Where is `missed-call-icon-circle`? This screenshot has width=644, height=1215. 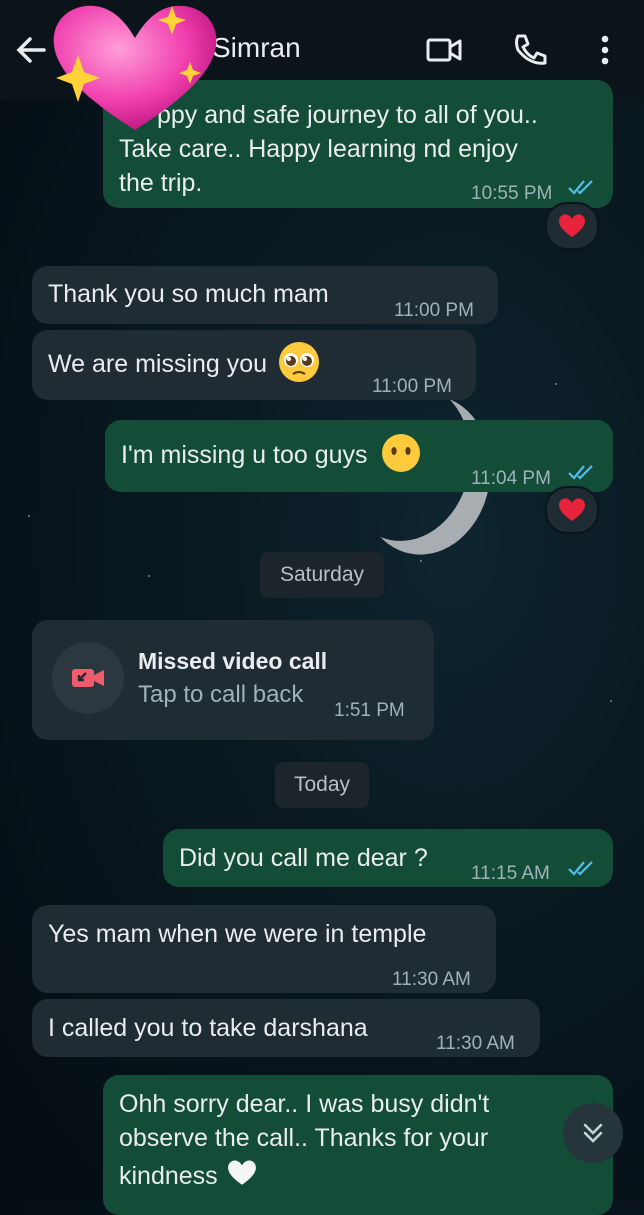 missed-call-icon-circle is located at coordinates (88, 678).